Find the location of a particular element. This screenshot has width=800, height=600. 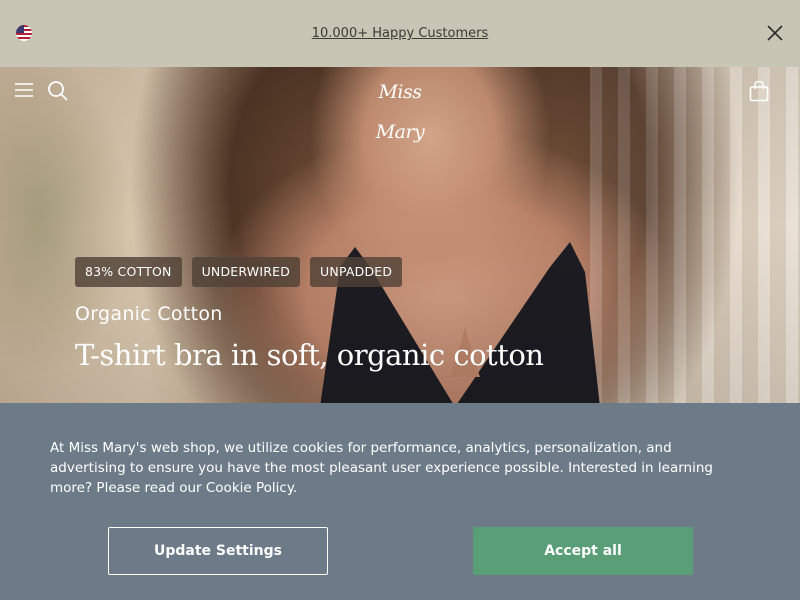

hamburger-menu-icon is located at coordinates (24, 90).